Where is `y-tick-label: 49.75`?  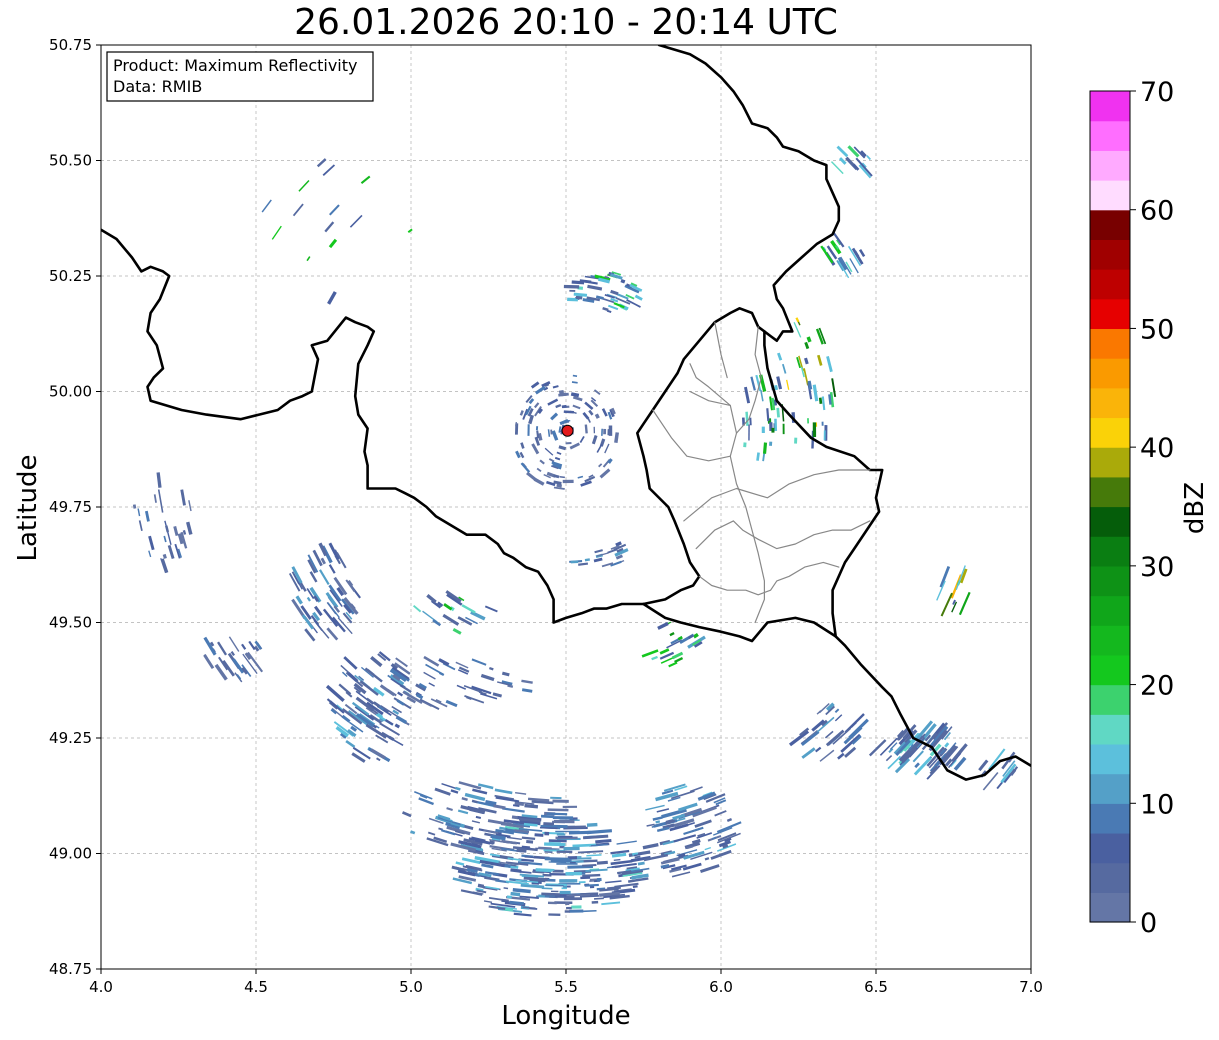 y-tick-label: 49.75 is located at coordinates (70, 507).